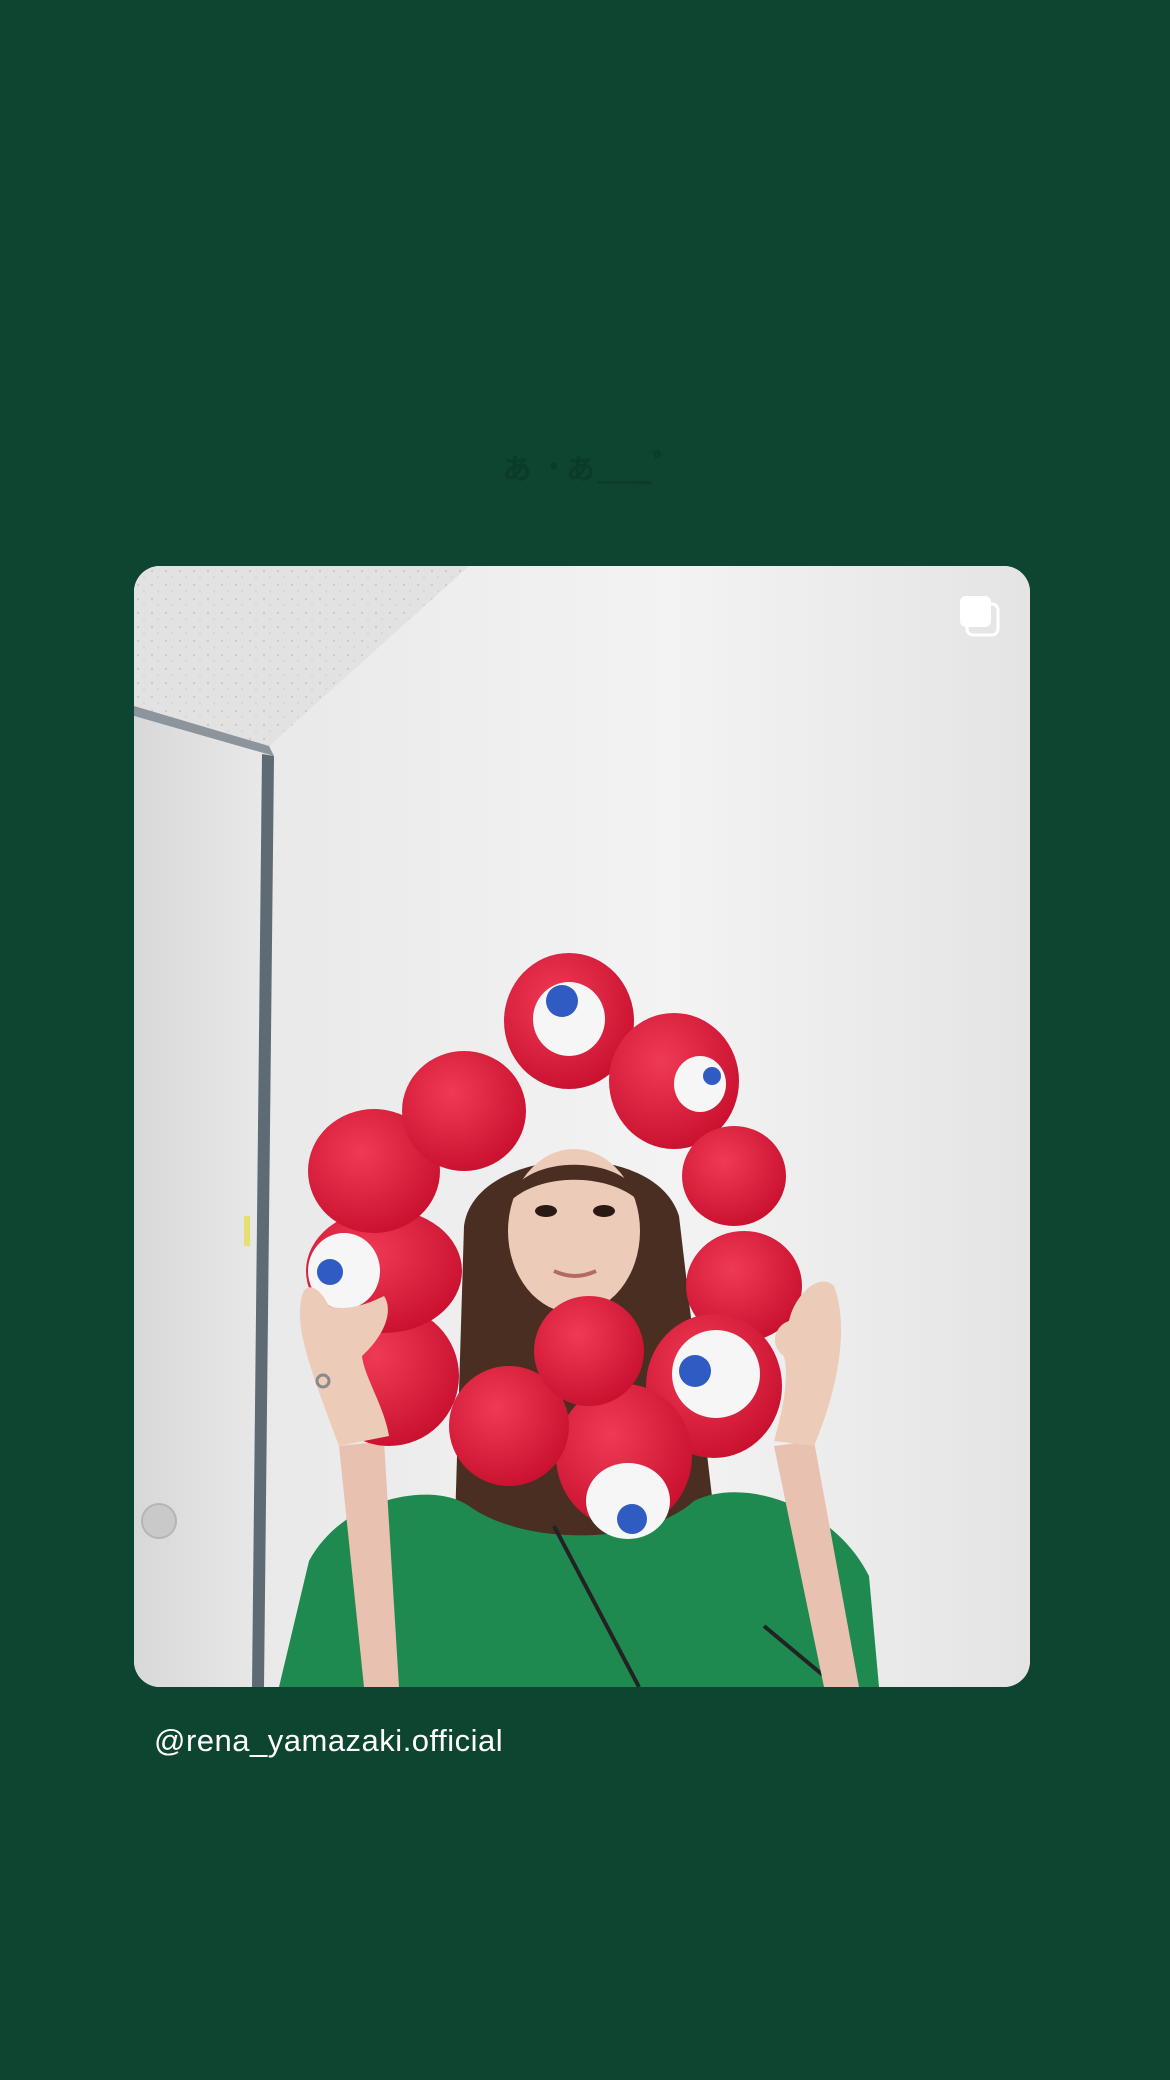 The image size is (1170, 2080). Describe the element at coordinates (585, 468) in the screenshot. I see `faint-caption: ぁ ･ぁ＿_ﾞ` at that location.